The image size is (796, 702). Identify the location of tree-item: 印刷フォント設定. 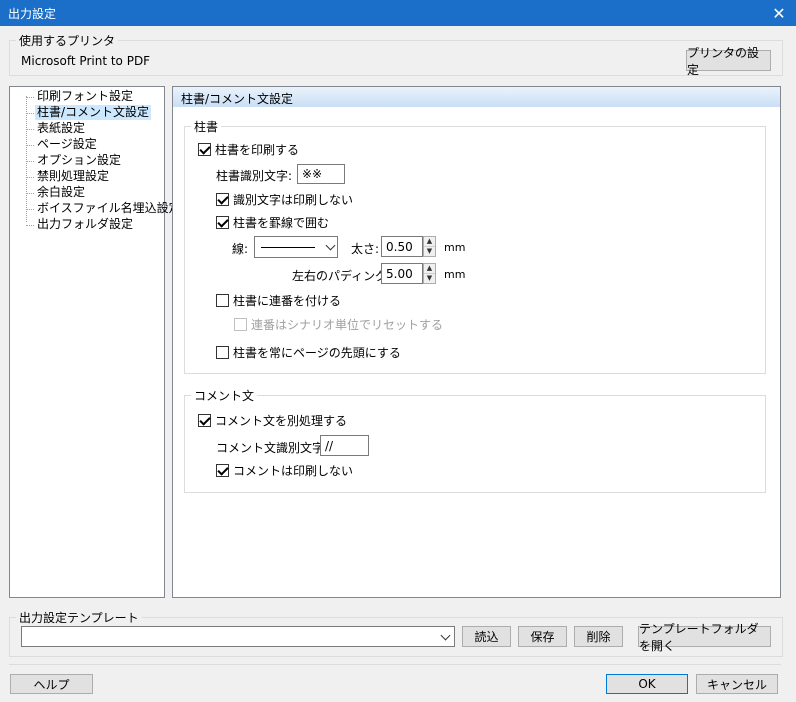
(85, 96).